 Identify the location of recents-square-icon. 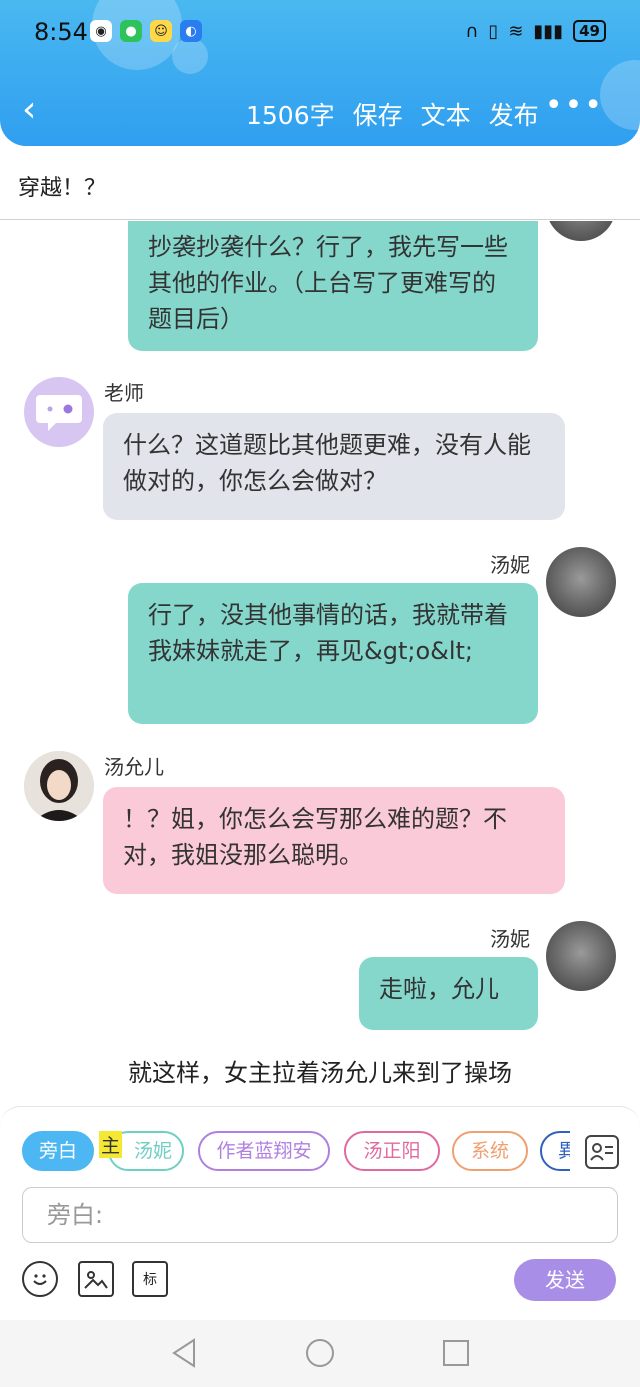
(456, 1353).